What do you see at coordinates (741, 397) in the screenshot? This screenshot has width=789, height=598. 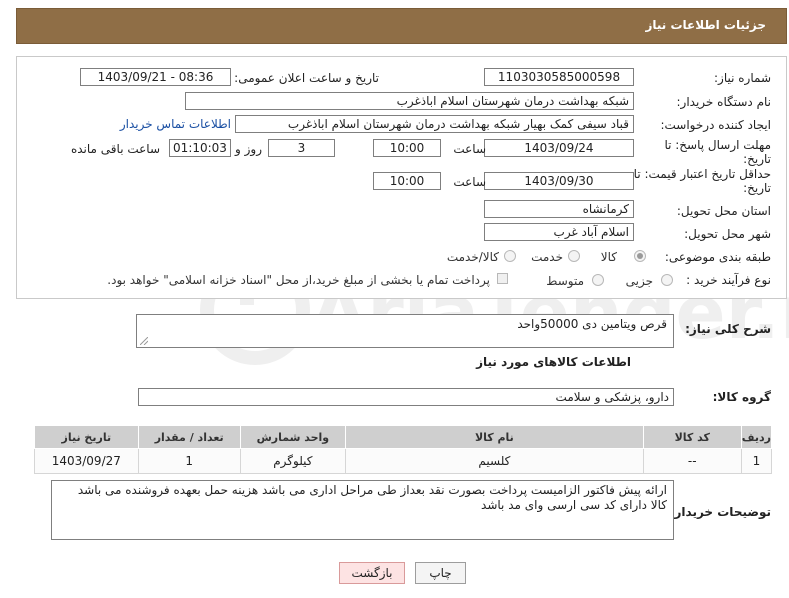 I see `goods-group-label: گروه کالا:` at bounding box center [741, 397].